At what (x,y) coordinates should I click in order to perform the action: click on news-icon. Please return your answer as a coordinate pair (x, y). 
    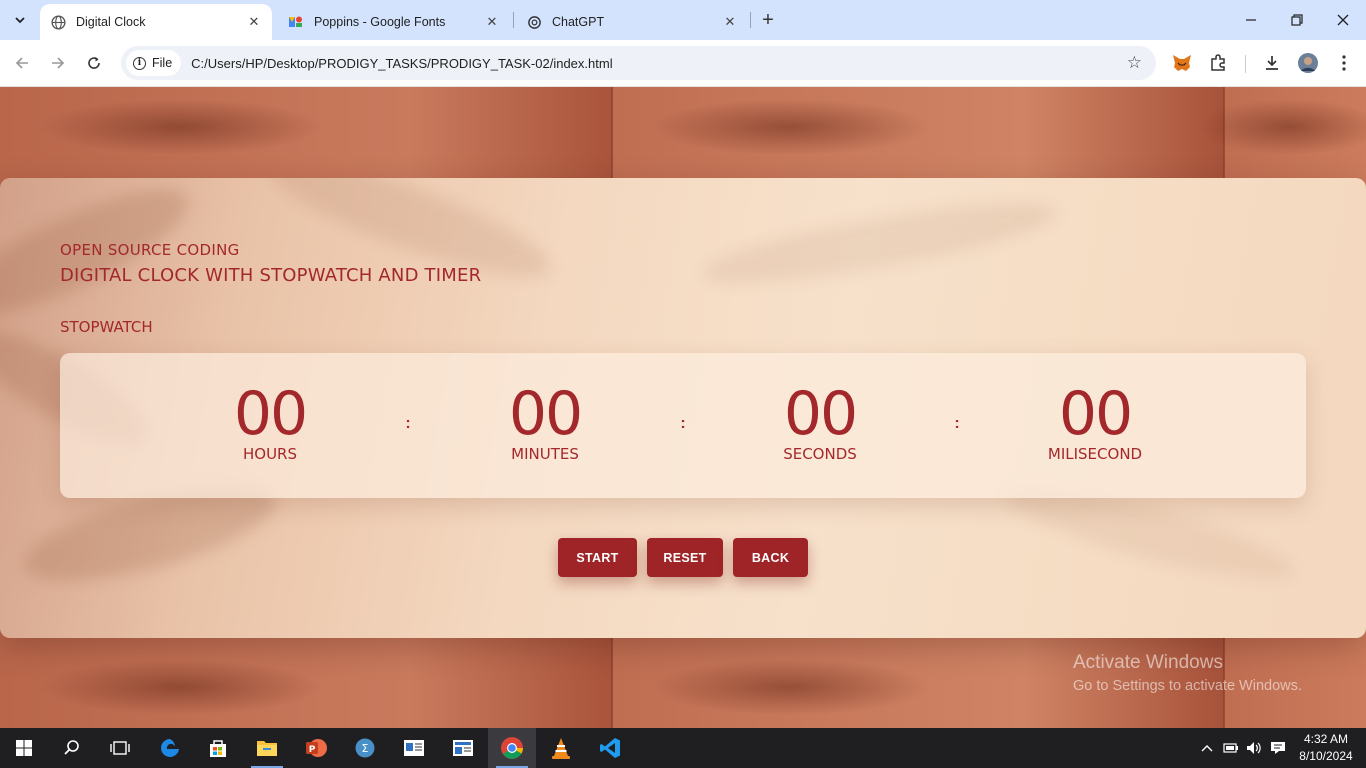
    Looking at the image, I should click on (414, 748).